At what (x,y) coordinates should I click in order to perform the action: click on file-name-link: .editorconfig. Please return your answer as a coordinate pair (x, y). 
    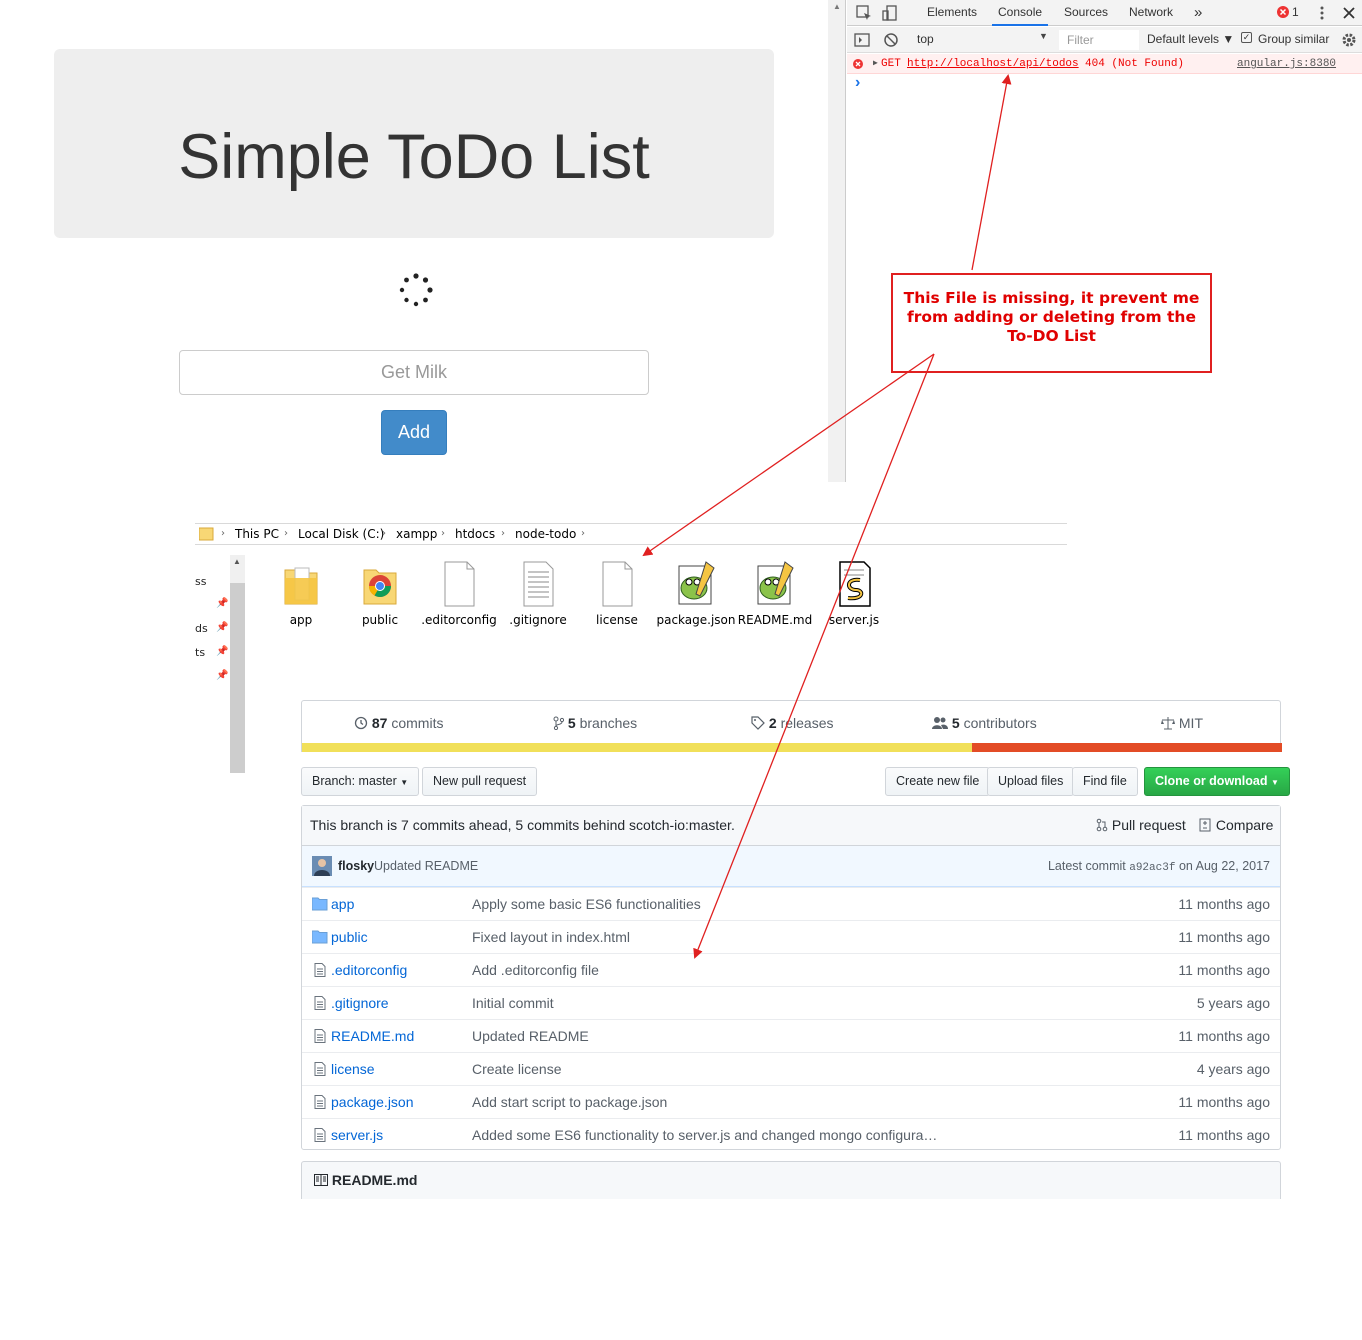
    Looking at the image, I should click on (369, 970).